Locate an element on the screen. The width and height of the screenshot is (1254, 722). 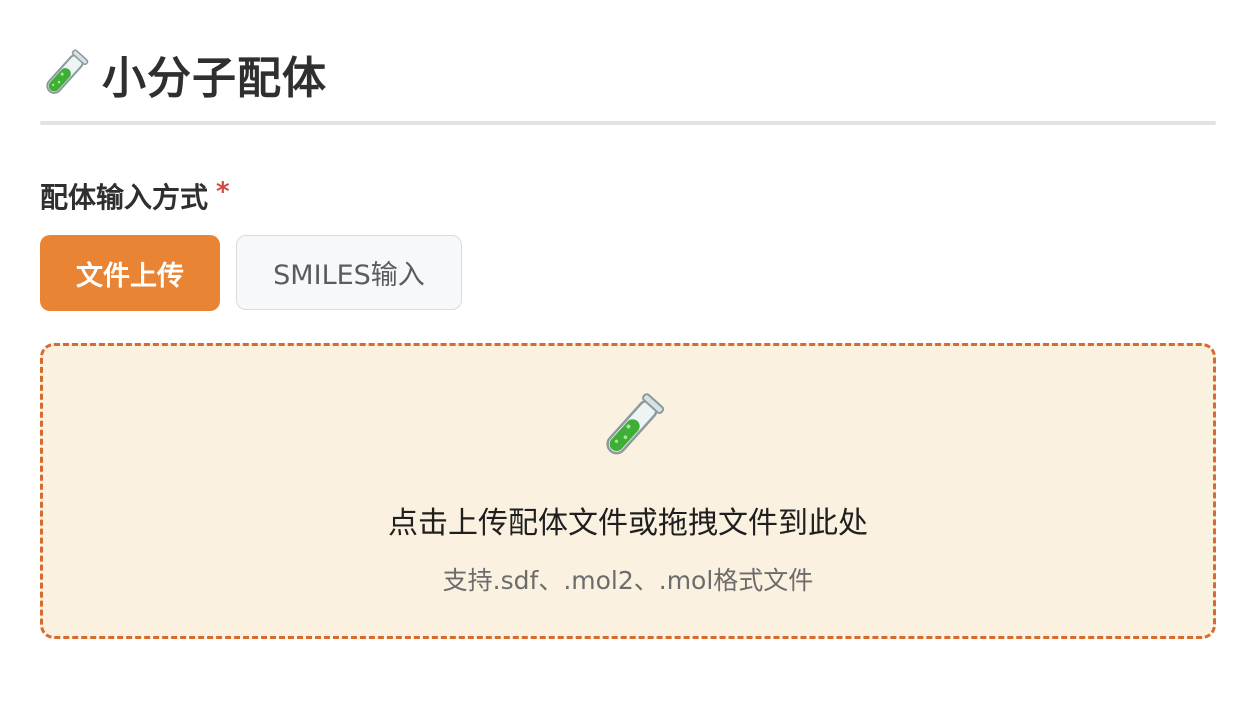
input-method-label-text: 配体输入方式 is located at coordinates (124, 197).